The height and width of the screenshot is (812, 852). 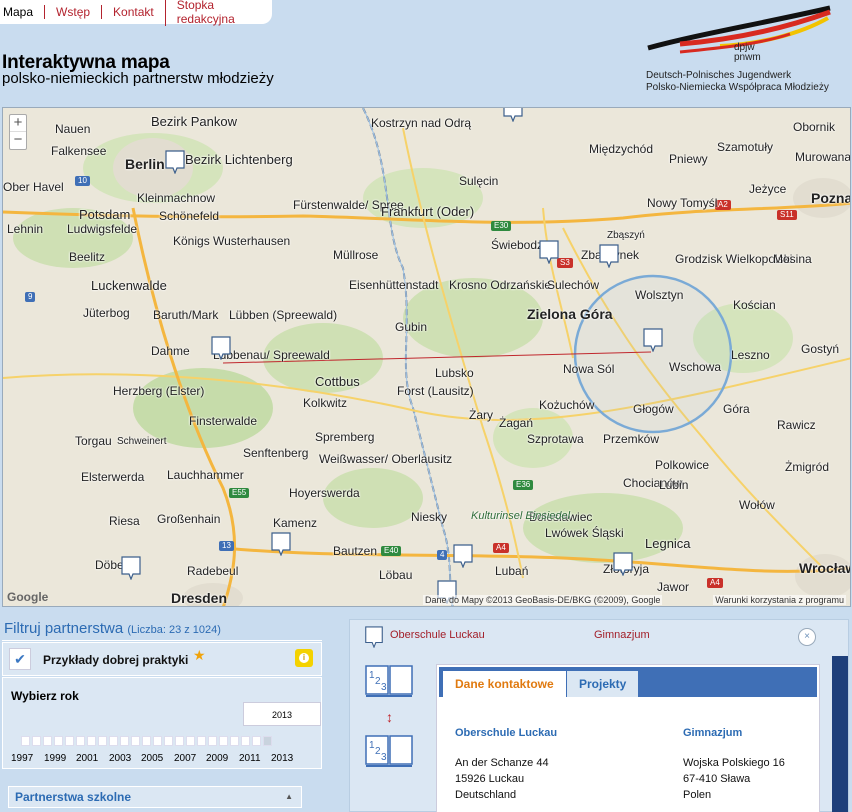 I want to click on road-badge: 4, so click(x=442, y=555).